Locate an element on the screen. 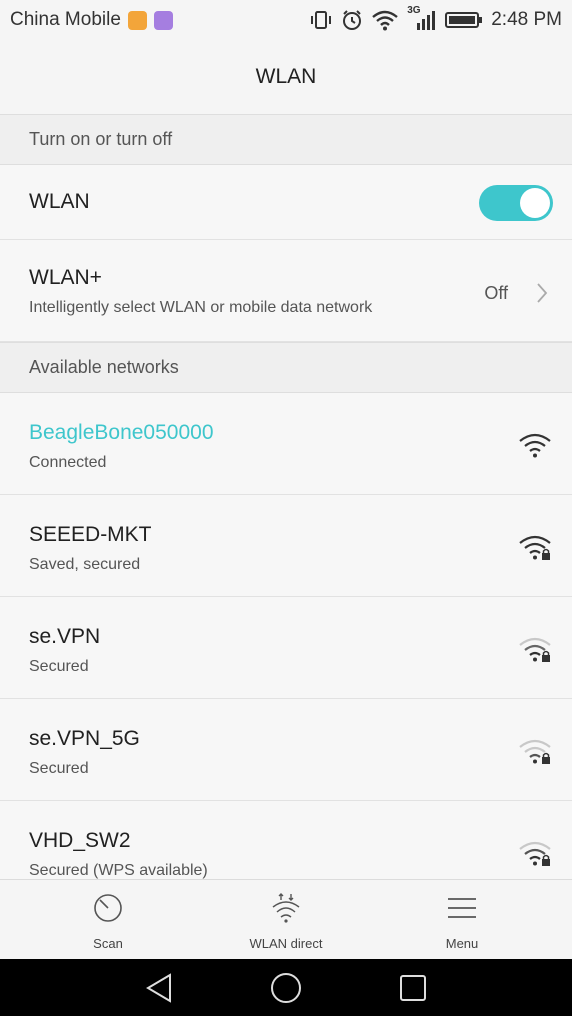 This screenshot has width=572, height=1016. wlan-direct-button: WLAN direct is located at coordinates (286, 920).